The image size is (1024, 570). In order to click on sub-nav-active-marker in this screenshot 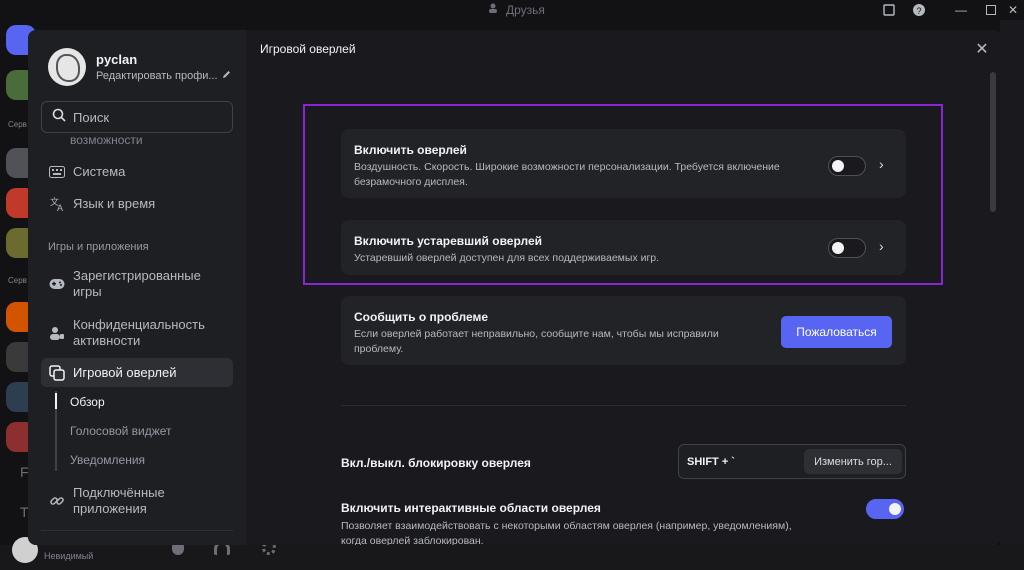, I will do `click(56, 401)`.